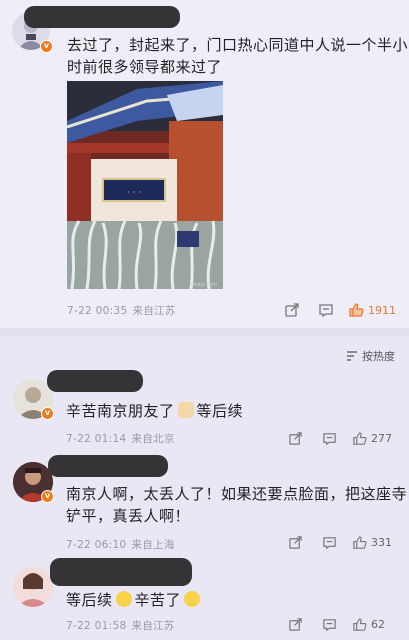 This screenshot has width=409, height=640. What do you see at coordinates (154, 311) in the screenshot?
I see `post-source: 来自江苏` at bounding box center [154, 311].